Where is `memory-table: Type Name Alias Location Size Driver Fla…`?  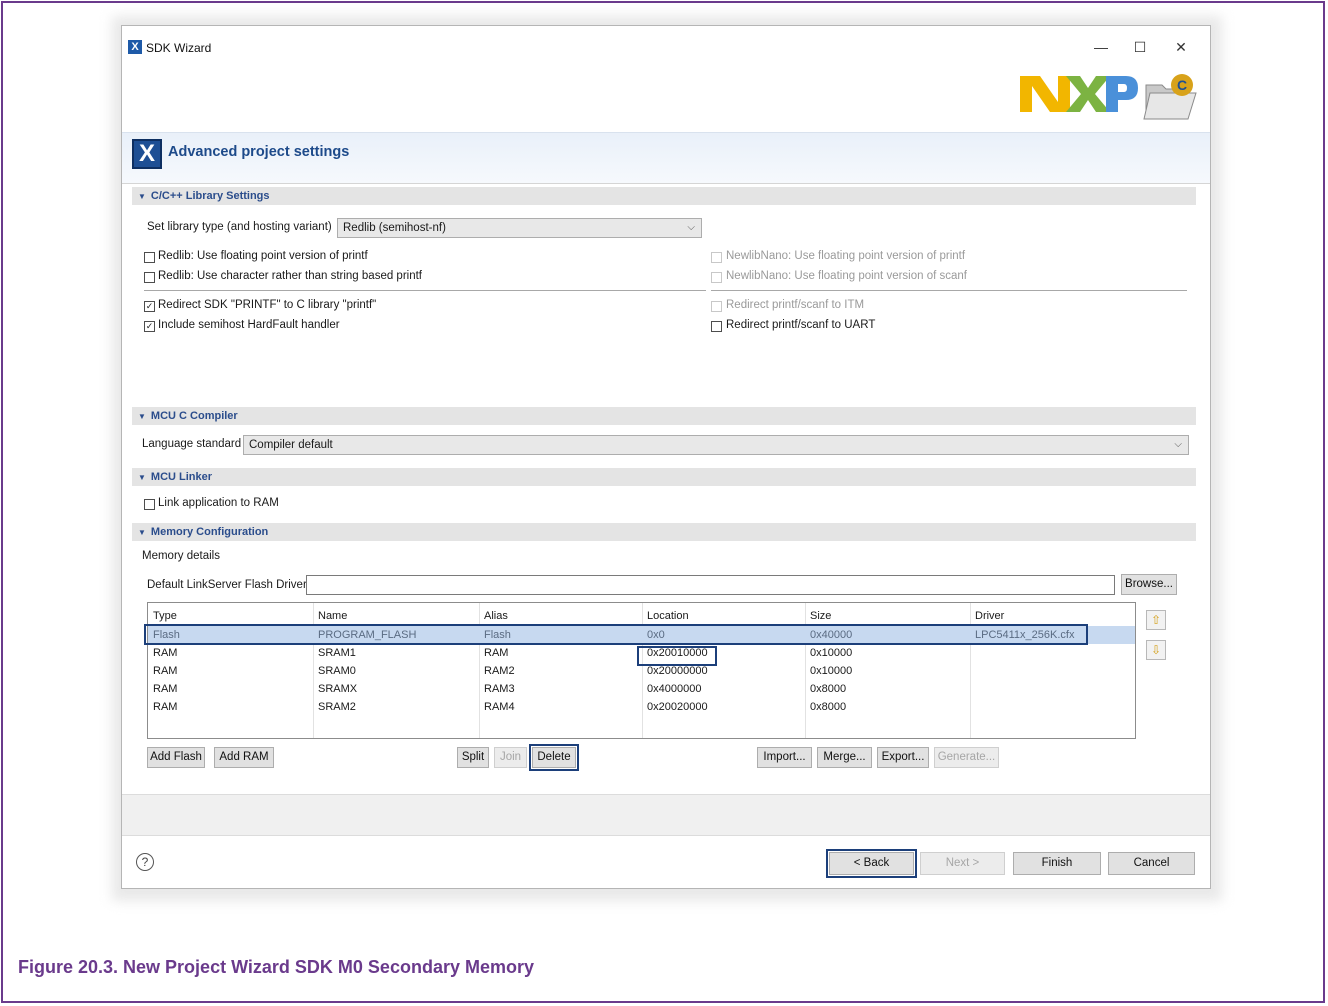
memory-table: Type Name Alias Location Size Driver Fla… is located at coordinates (641, 670).